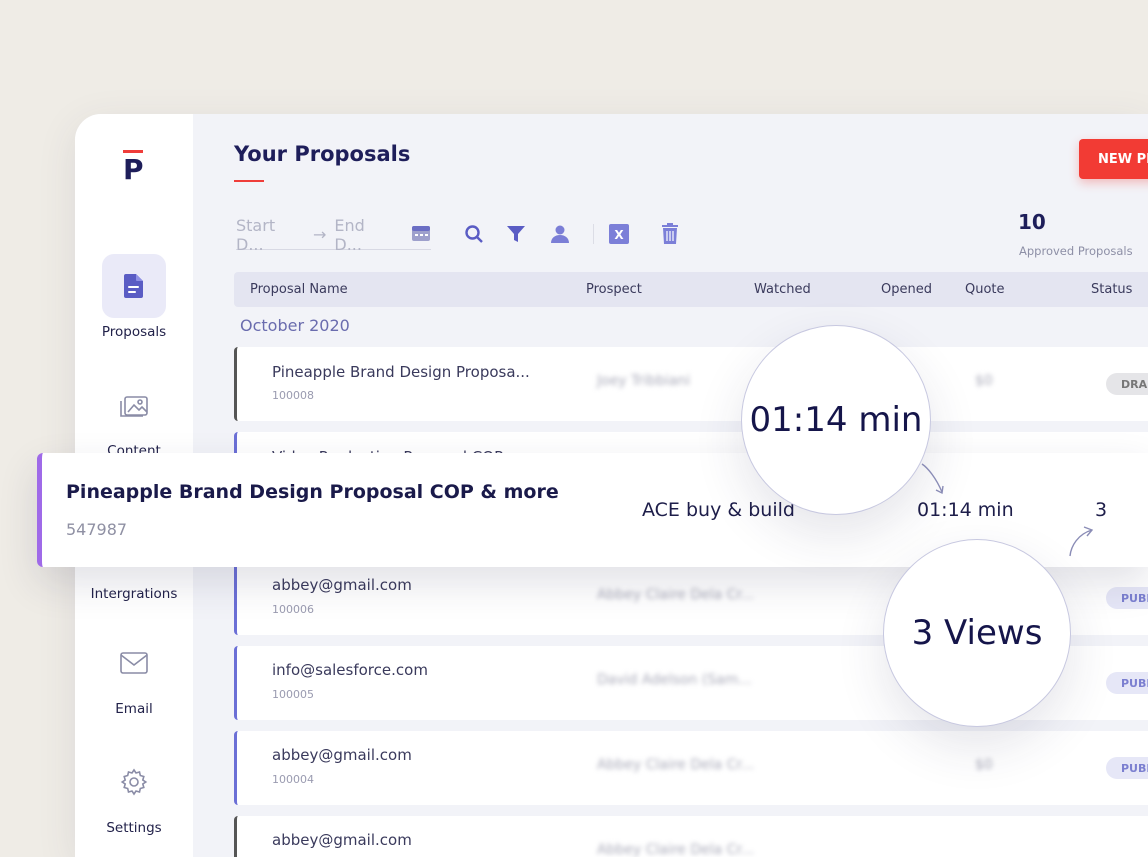 The image size is (1148, 857). I want to click on sidebar-item-proposals: Proposals, so click(134, 297).